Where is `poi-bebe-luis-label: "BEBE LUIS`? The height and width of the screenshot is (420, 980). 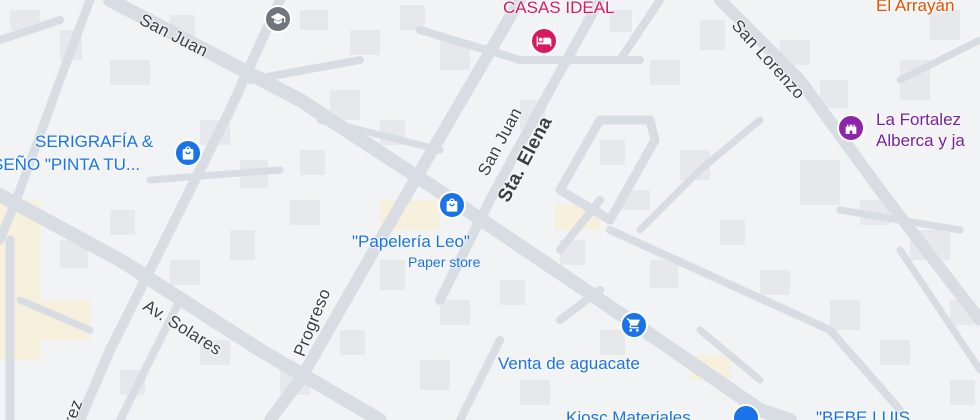 poi-bebe-luis-label: "BEBE LUIS is located at coordinates (863, 414).